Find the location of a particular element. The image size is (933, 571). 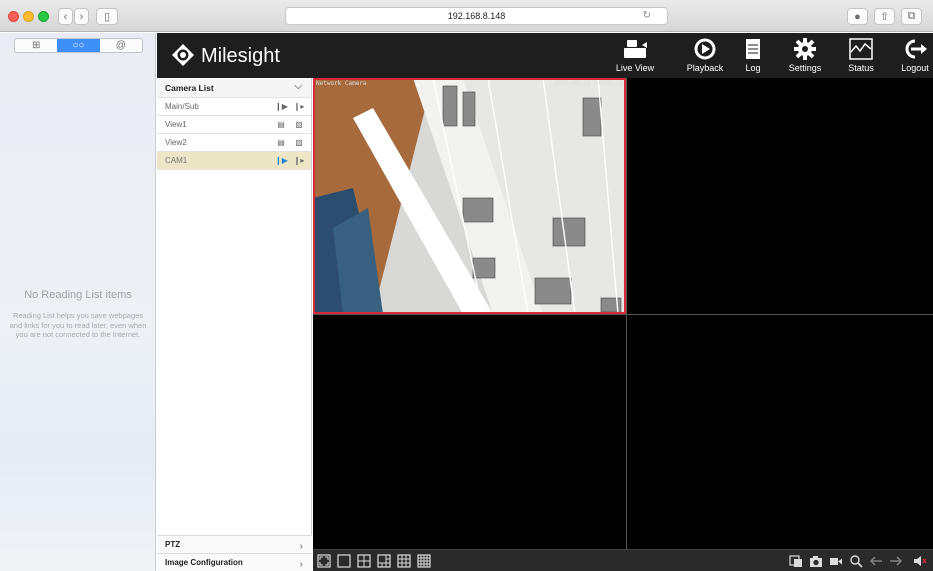

layout-16-icon is located at coordinates (424, 561).